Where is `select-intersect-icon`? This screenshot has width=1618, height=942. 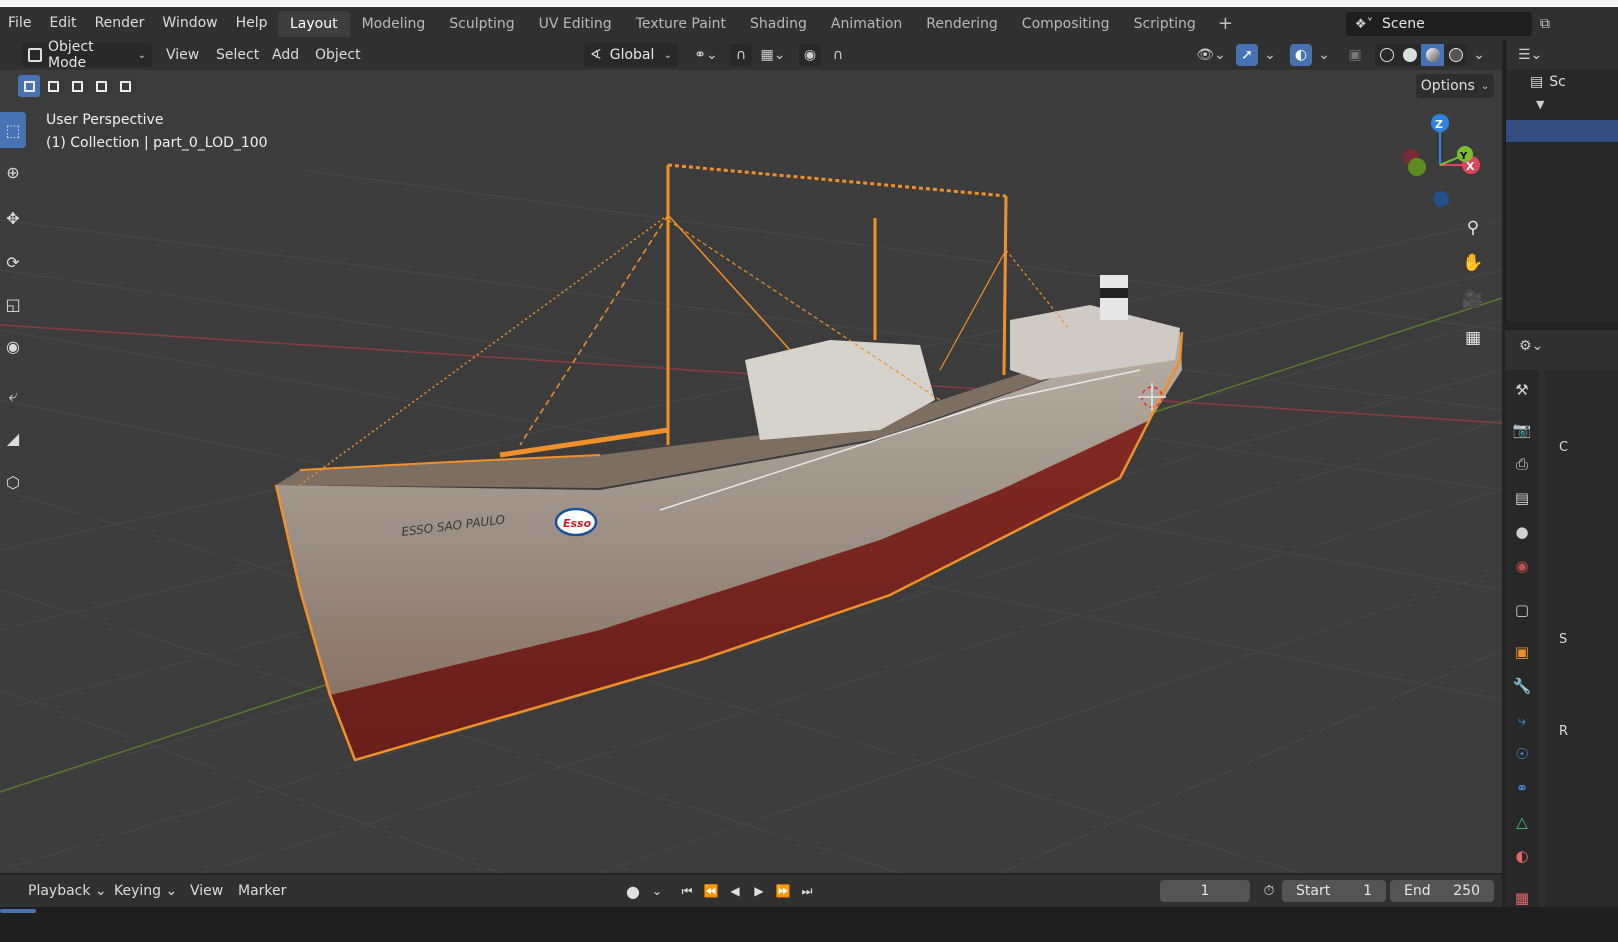
select-intersect-icon is located at coordinates (125, 86).